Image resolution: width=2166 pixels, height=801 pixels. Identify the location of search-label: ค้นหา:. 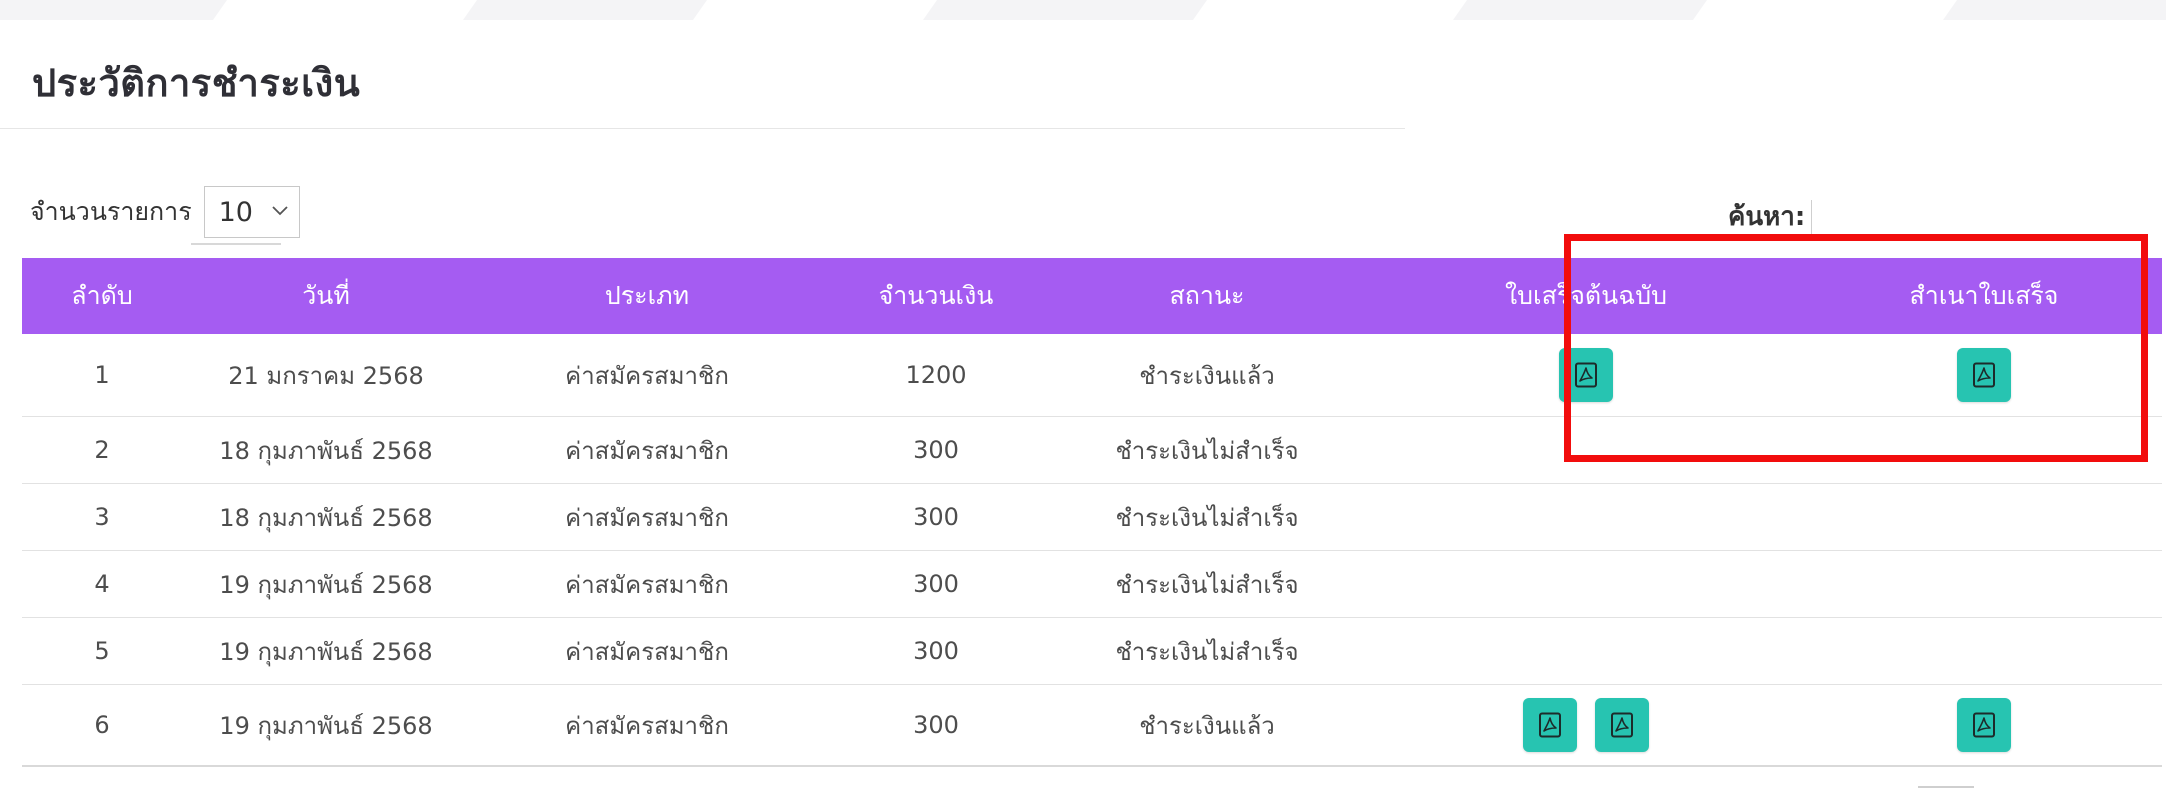
(1767, 217).